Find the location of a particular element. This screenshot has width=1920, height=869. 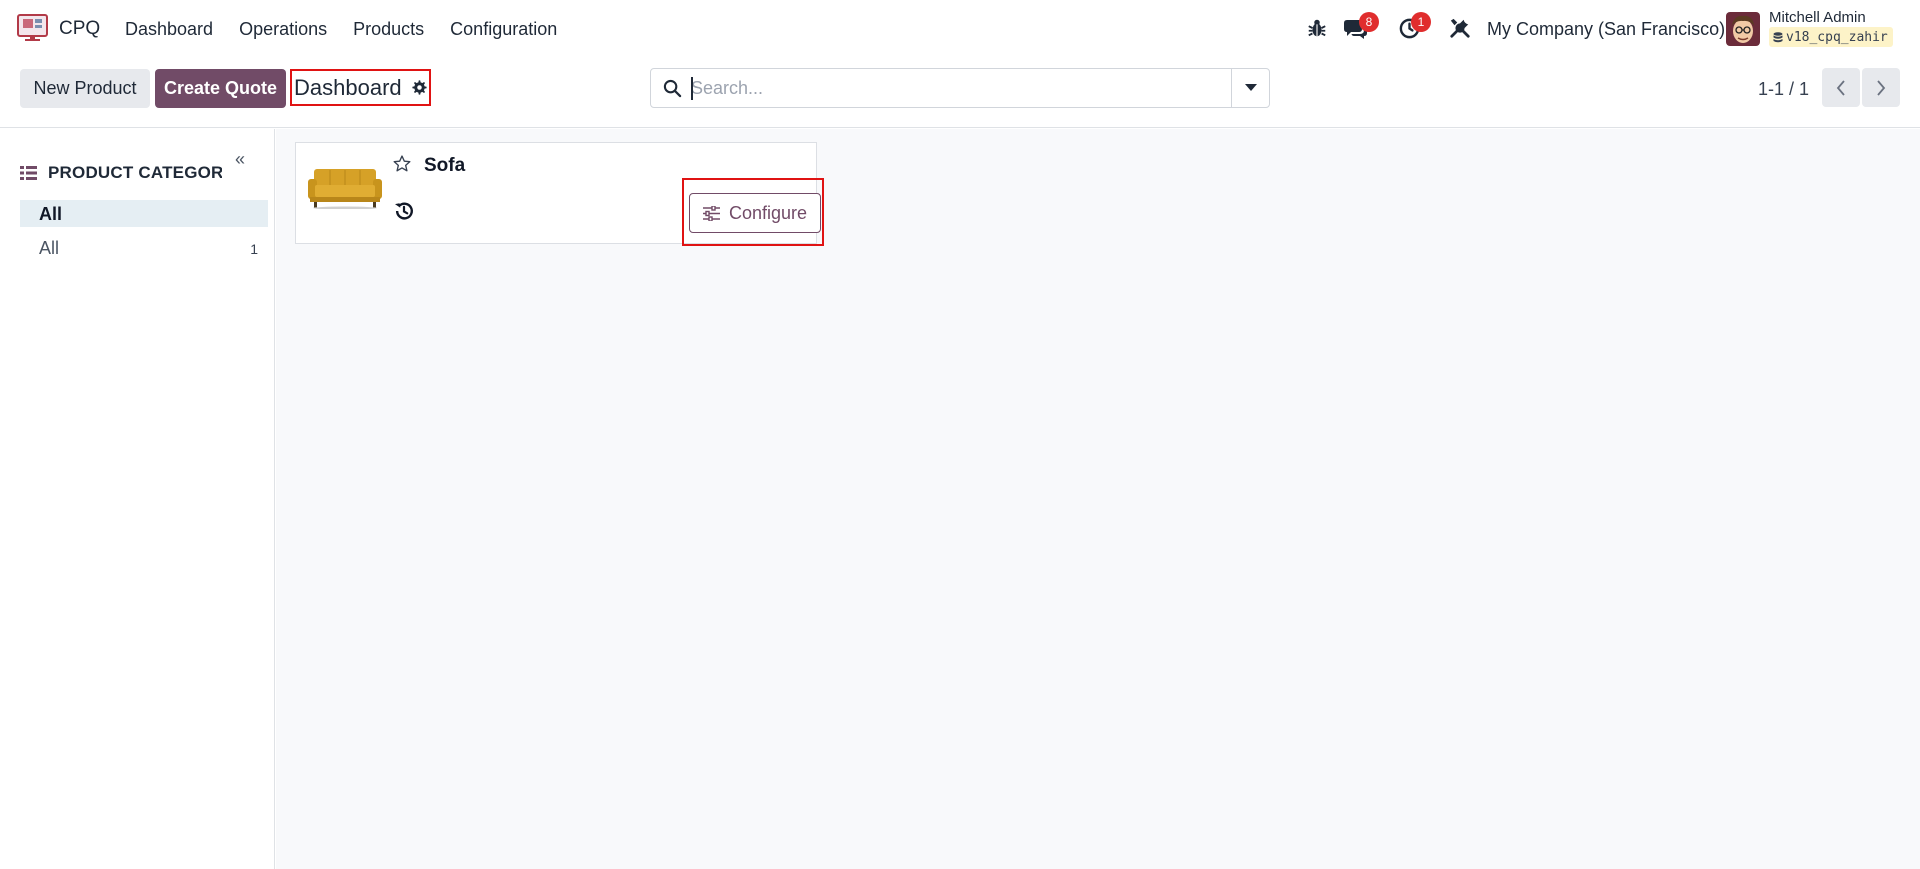

sliders-icon is located at coordinates (711, 213).